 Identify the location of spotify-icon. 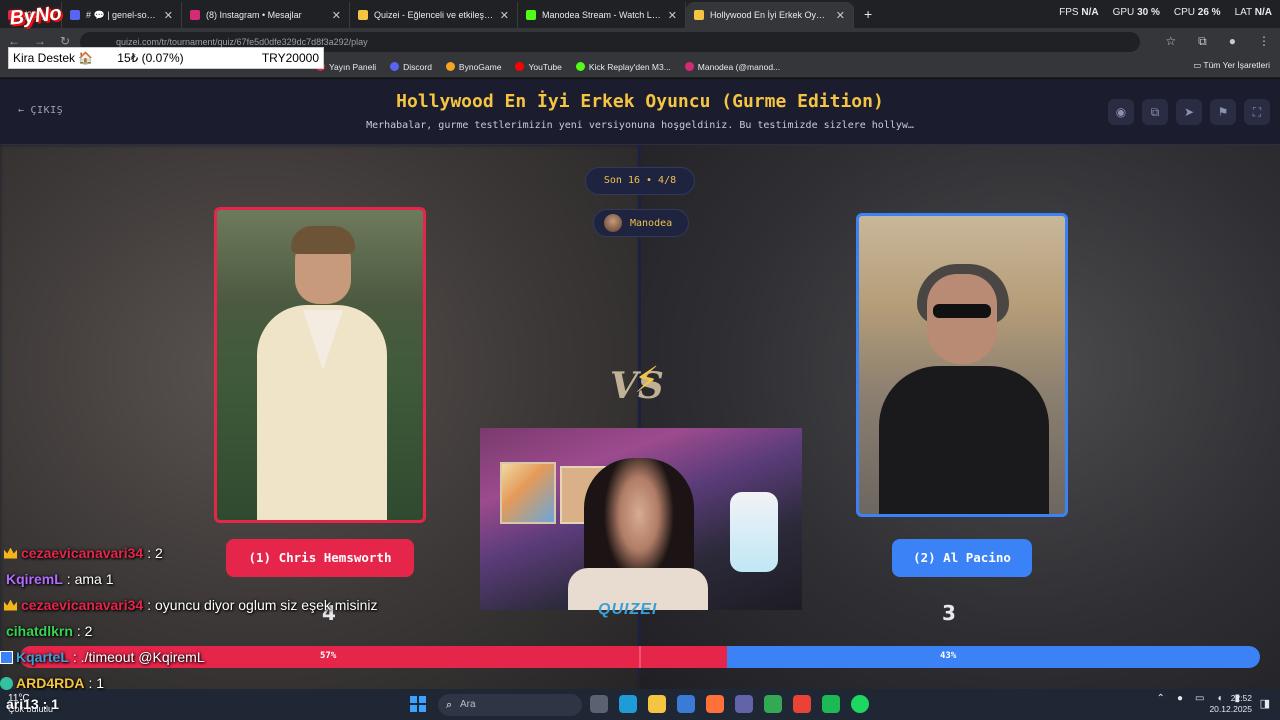
(860, 704).